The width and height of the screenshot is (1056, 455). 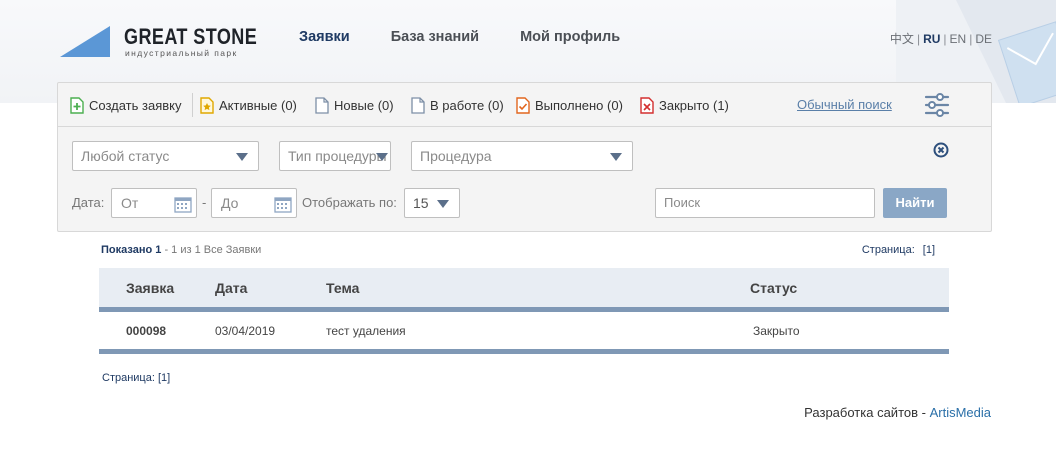 I want to click on procedure-type-select-value: Тип процедуры, so click(x=337, y=156).